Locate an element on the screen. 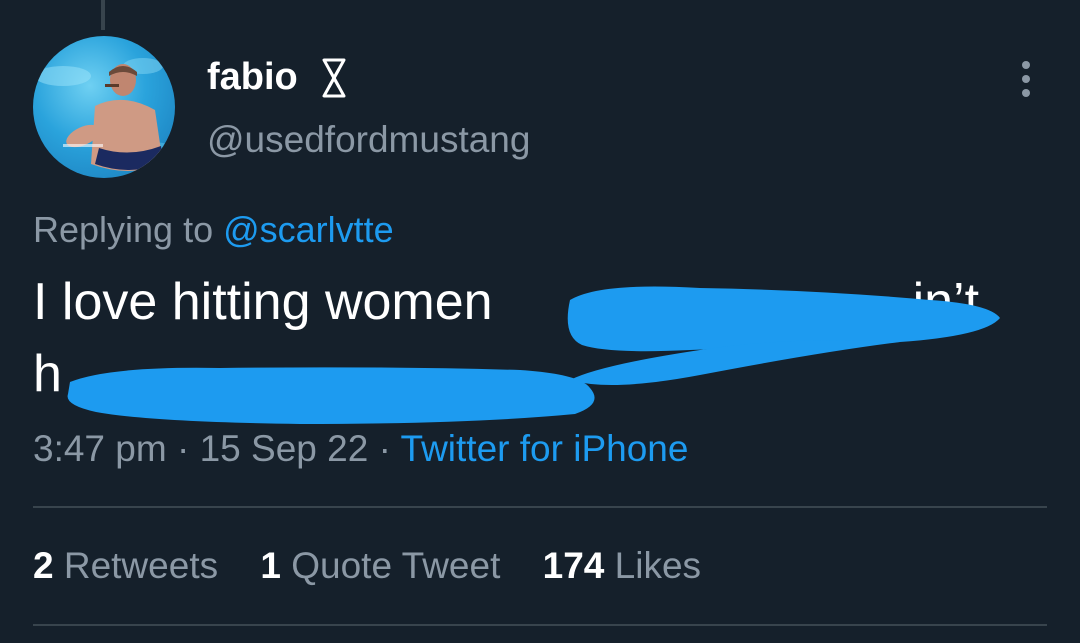 The image size is (1080, 643). tweet-date: 15 Sep 22 is located at coordinates (284, 448).